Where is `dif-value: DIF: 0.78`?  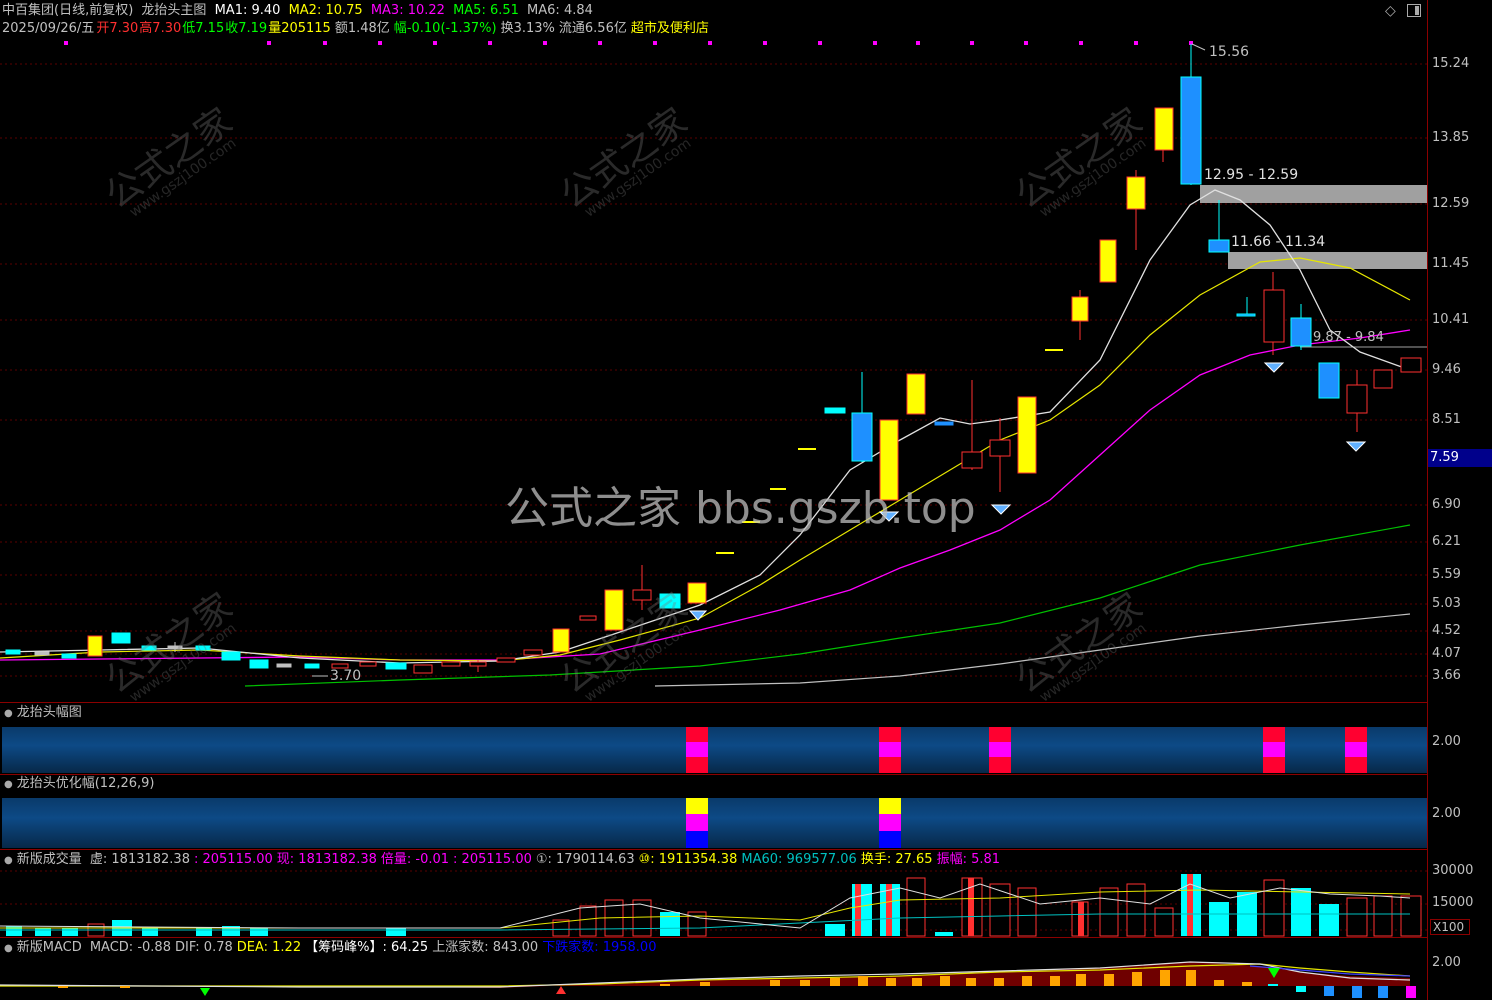
dif-value: DIF: 0.78 is located at coordinates (203, 947).